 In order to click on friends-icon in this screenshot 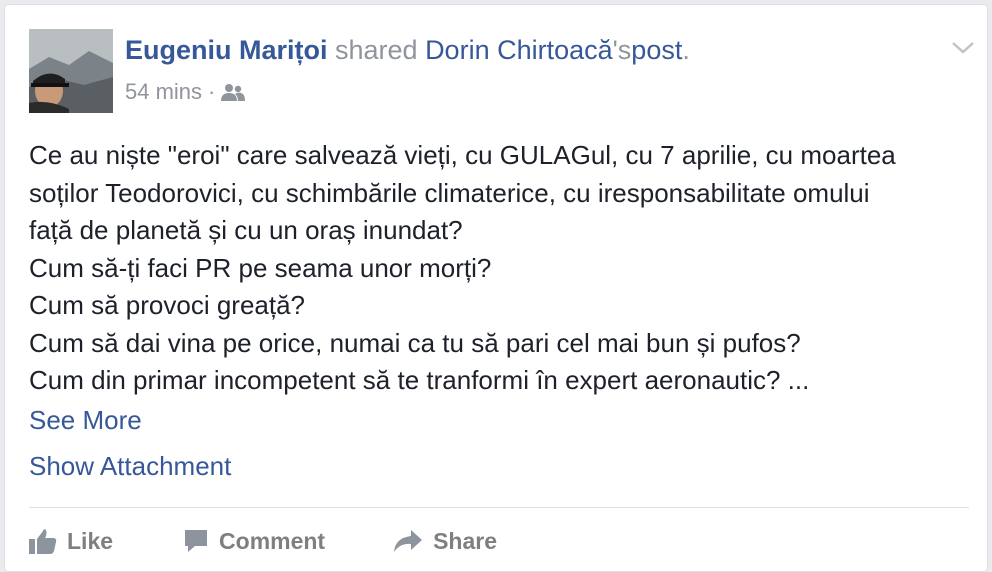, I will do `click(233, 92)`.